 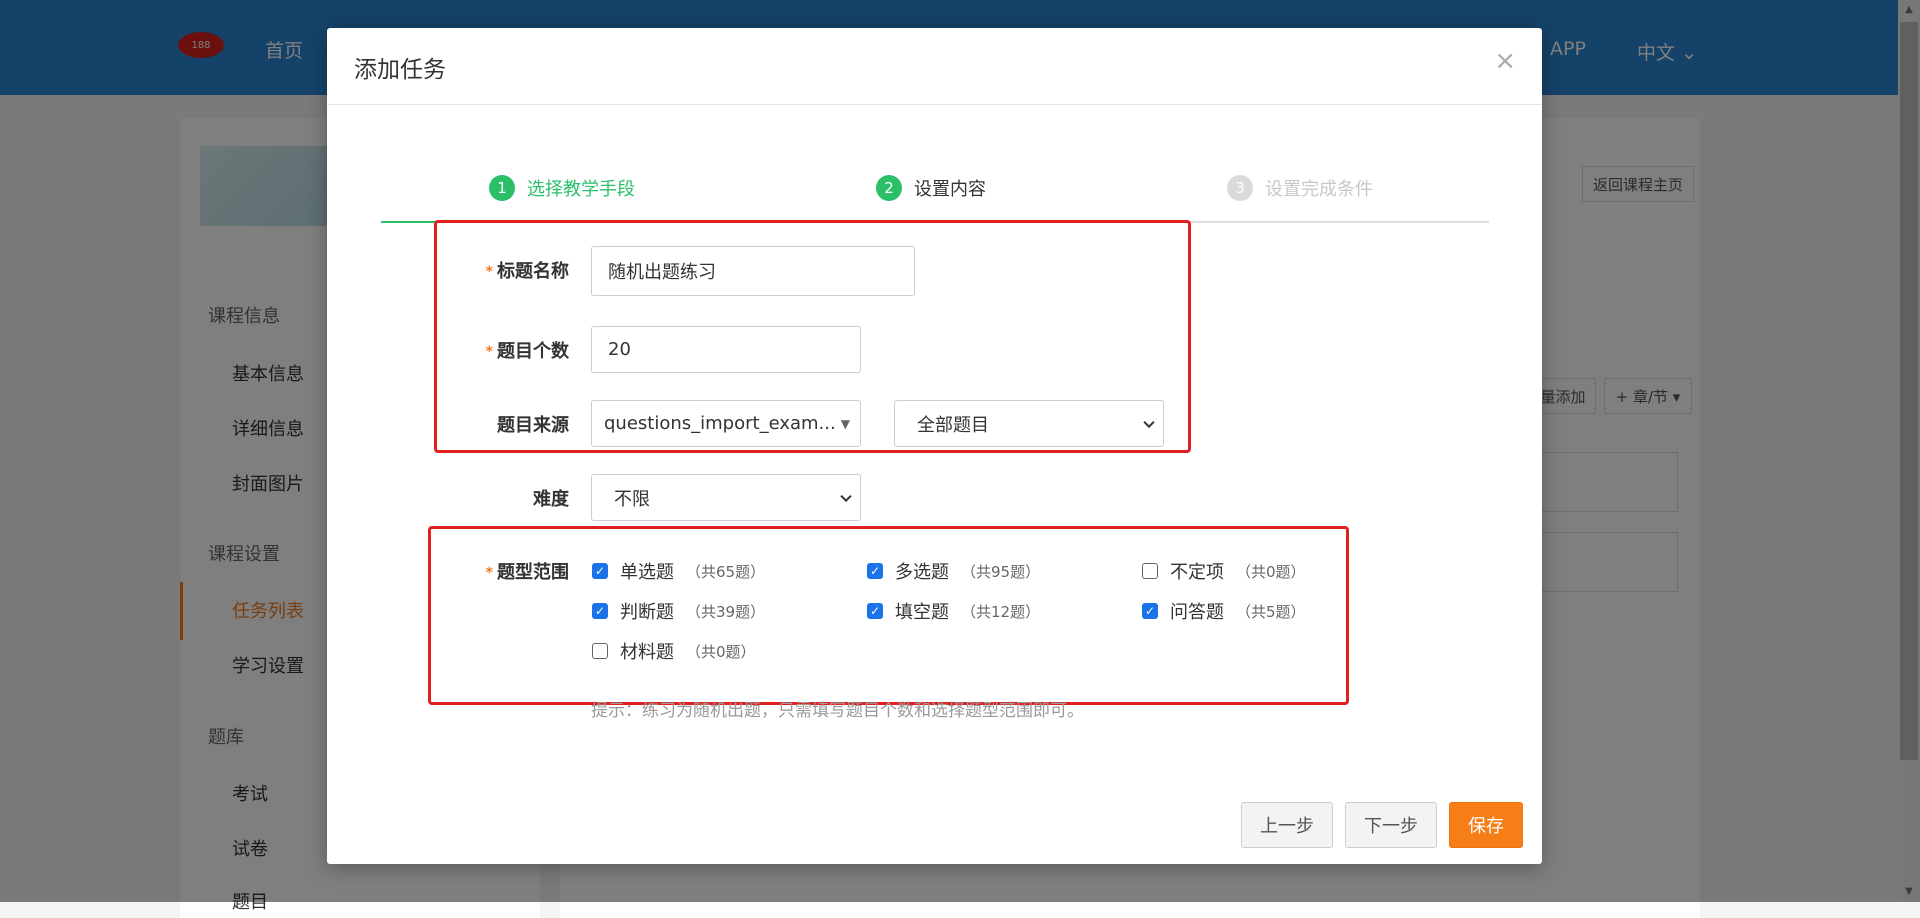 I want to click on title-name-input: 随机出题练习, so click(x=753, y=271).